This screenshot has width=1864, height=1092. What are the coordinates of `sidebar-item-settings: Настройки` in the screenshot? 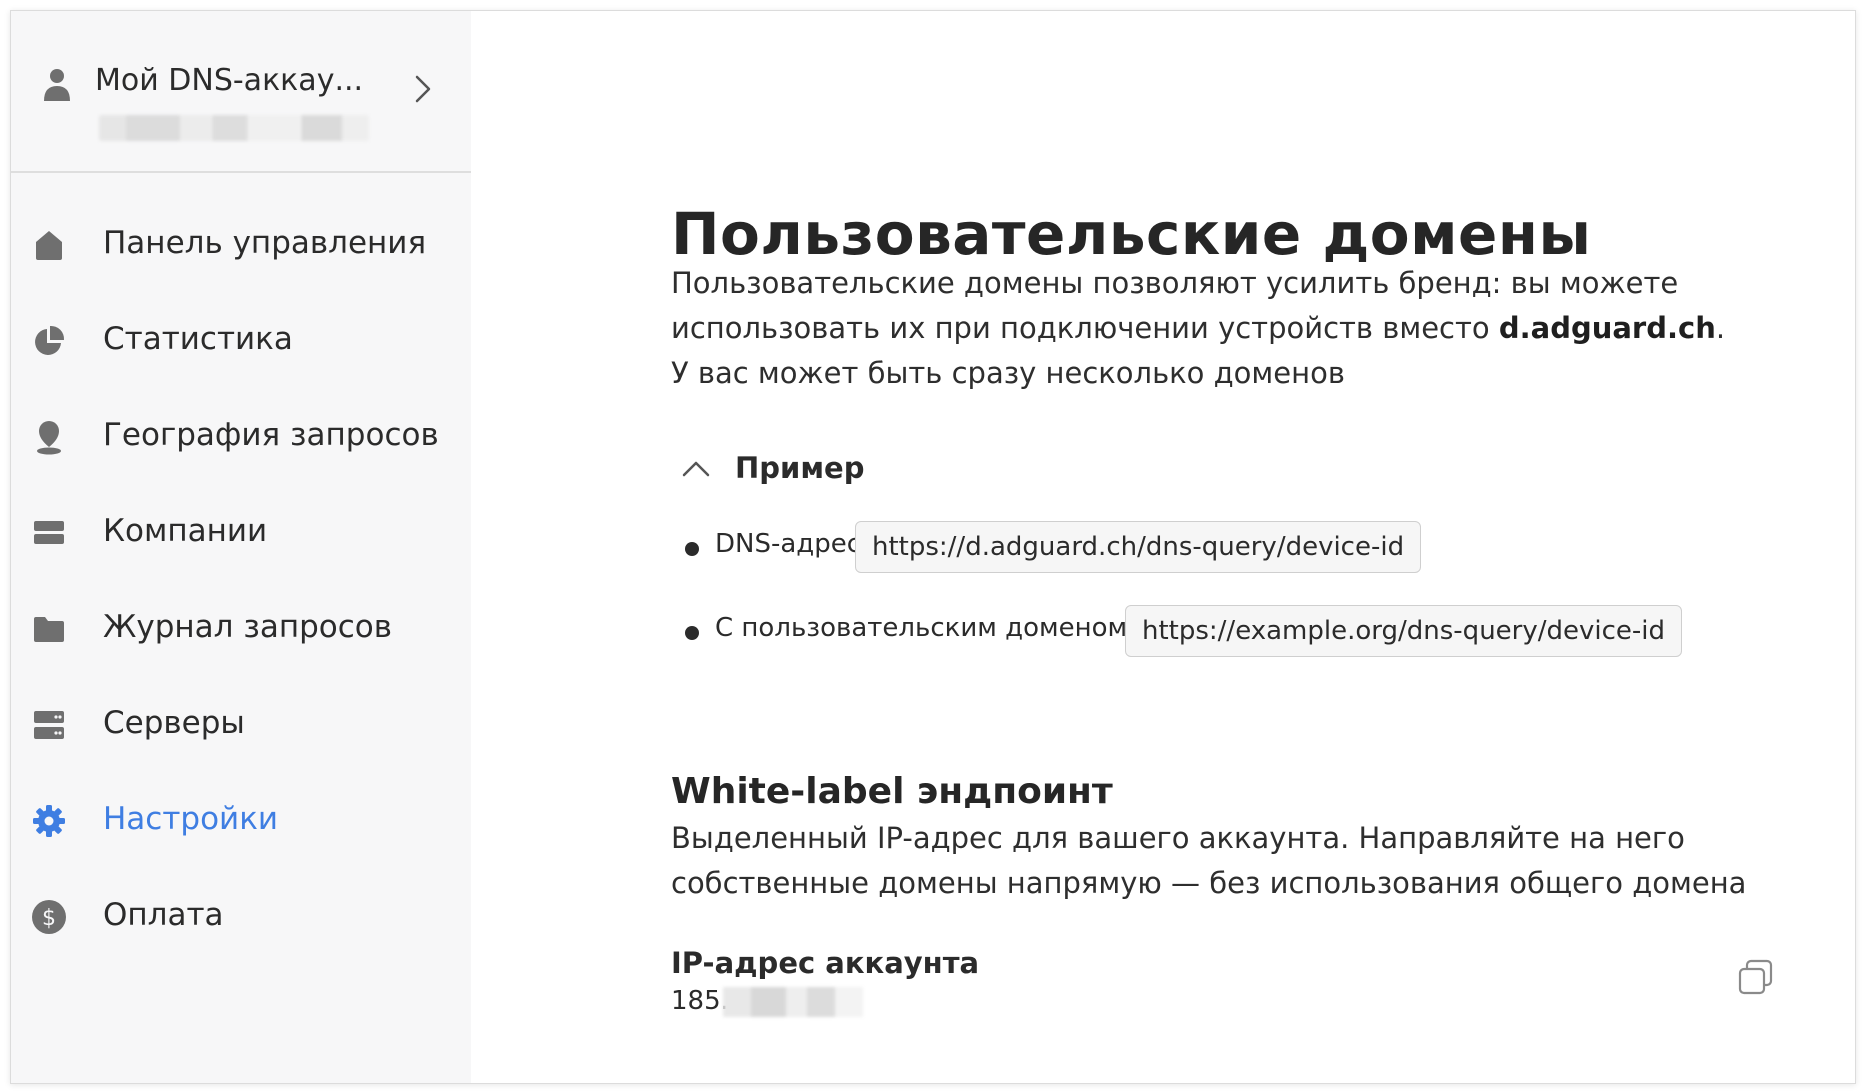 It's located at (241, 825).